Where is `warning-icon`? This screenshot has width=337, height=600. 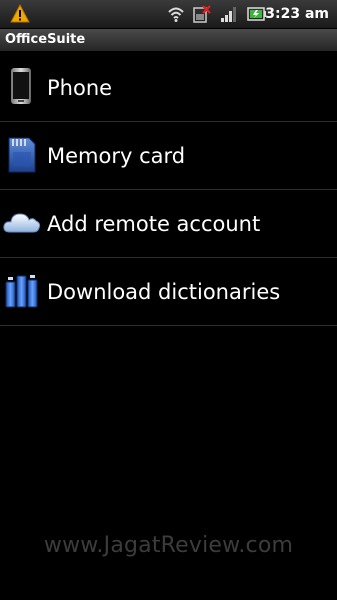 warning-icon is located at coordinates (20, 14).